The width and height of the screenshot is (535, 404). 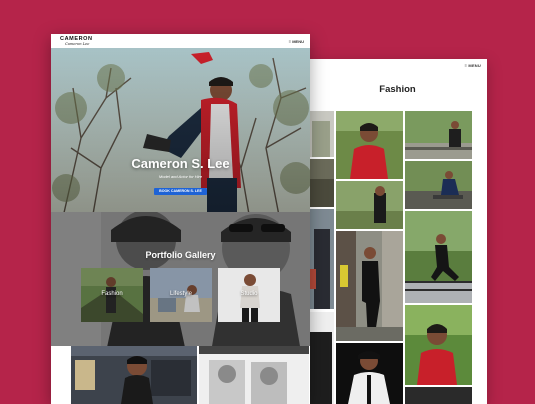 What do you see at coordinates (180, 41) in the screenshot?
I see `site-header: CAMERON Cameron Lee ≡ MENU` at bounding box center [180, 41].